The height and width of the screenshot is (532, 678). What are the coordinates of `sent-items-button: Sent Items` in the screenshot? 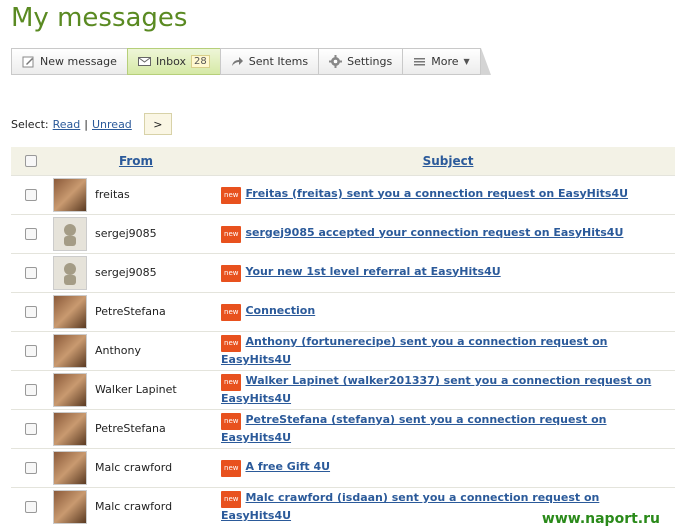 It's located at (269, 61).